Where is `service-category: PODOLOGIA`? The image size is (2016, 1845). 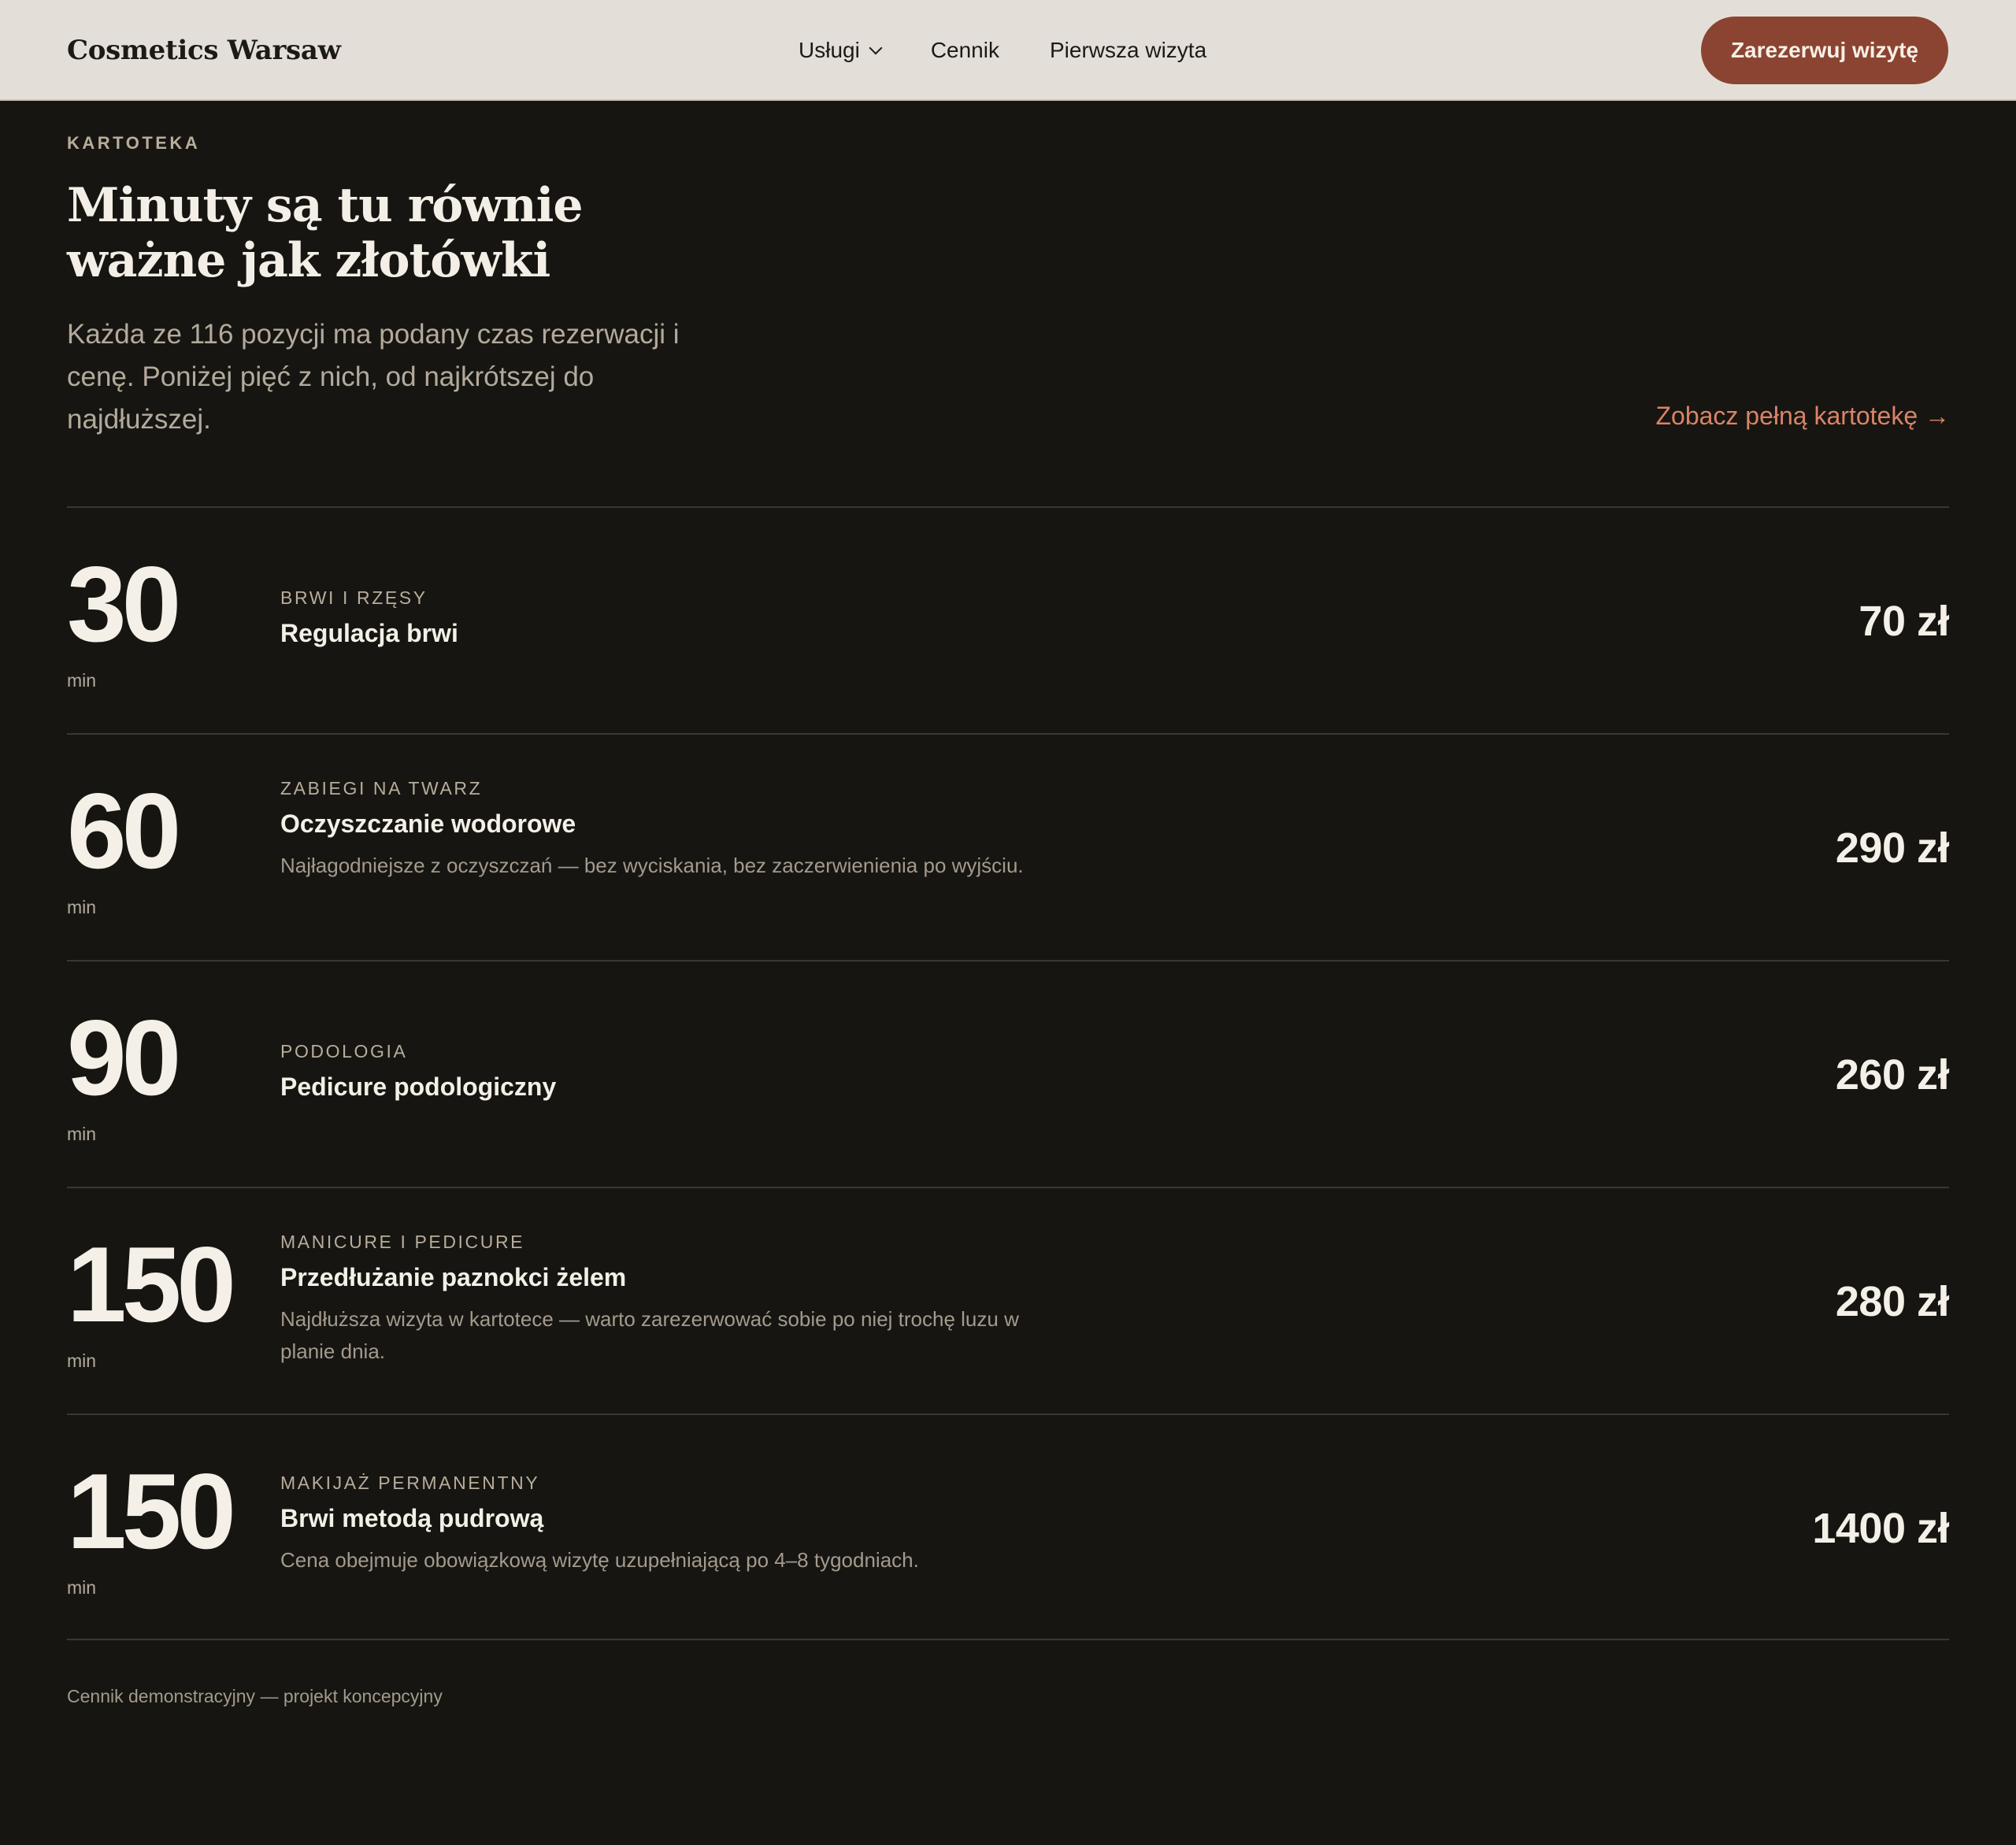
service-category: PODOLOGIA is located at coordinates (344, 1051).